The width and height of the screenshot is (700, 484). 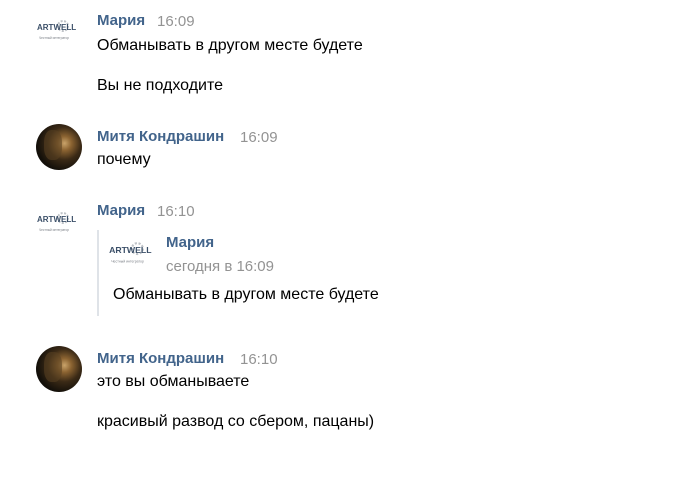 What do you see at coordinates (124, 159) in the screenshot?
I see `message-text: почему` at bounding box center [124, 159].